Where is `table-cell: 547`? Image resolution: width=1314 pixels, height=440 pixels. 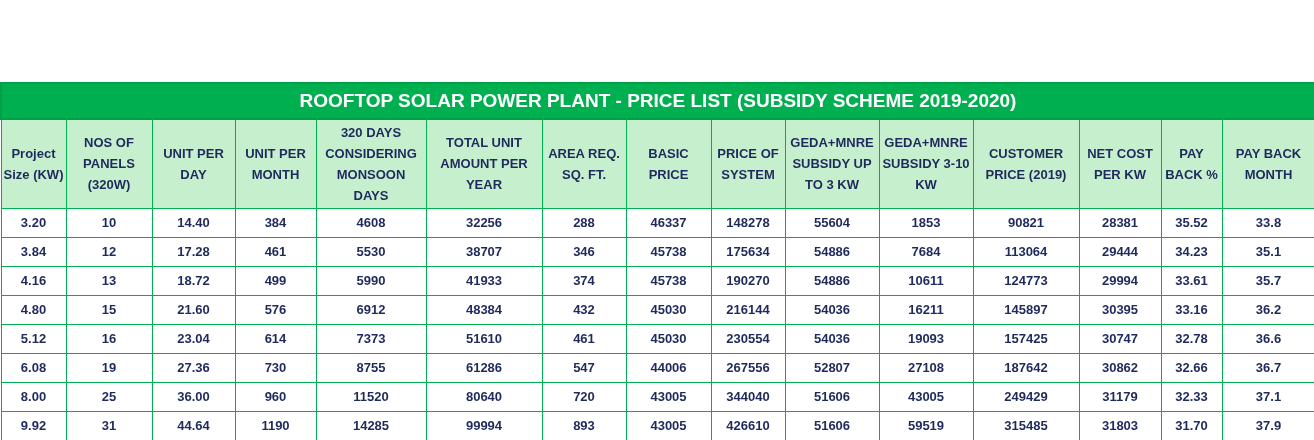
table-cell: 547 is located at coordinates (584, 367).